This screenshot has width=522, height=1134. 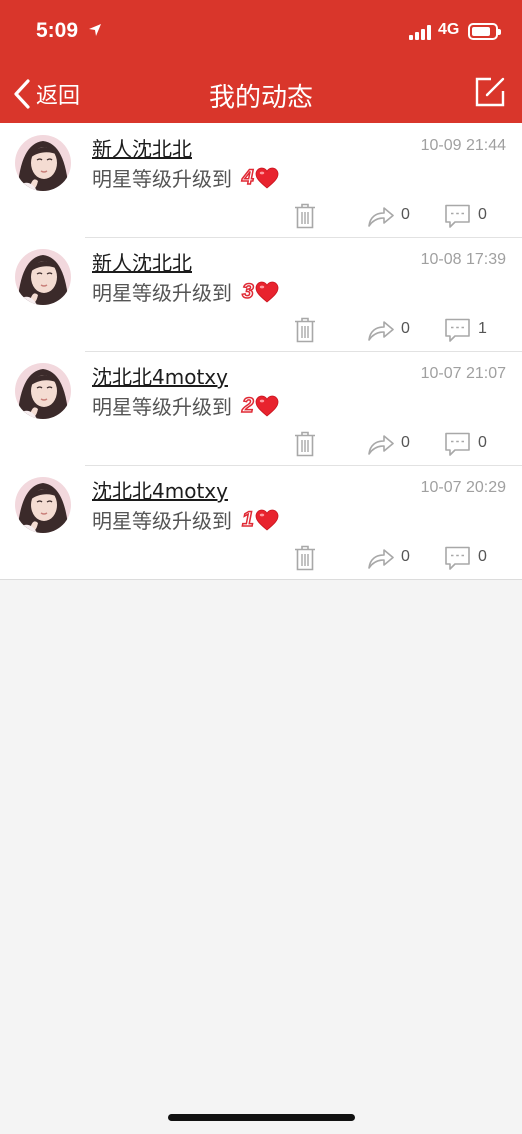 What do you see at coordinates (463, 487) in the screenshot?
I see `post-timestamp: 10-07 20:29` at bounding box center [463, 487].